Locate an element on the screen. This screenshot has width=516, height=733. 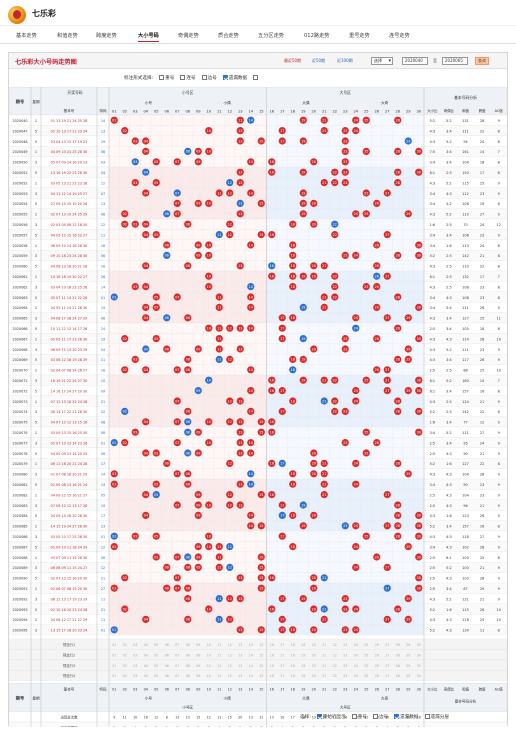
ball-red-label: 18 is located at coordinates (293, 401).